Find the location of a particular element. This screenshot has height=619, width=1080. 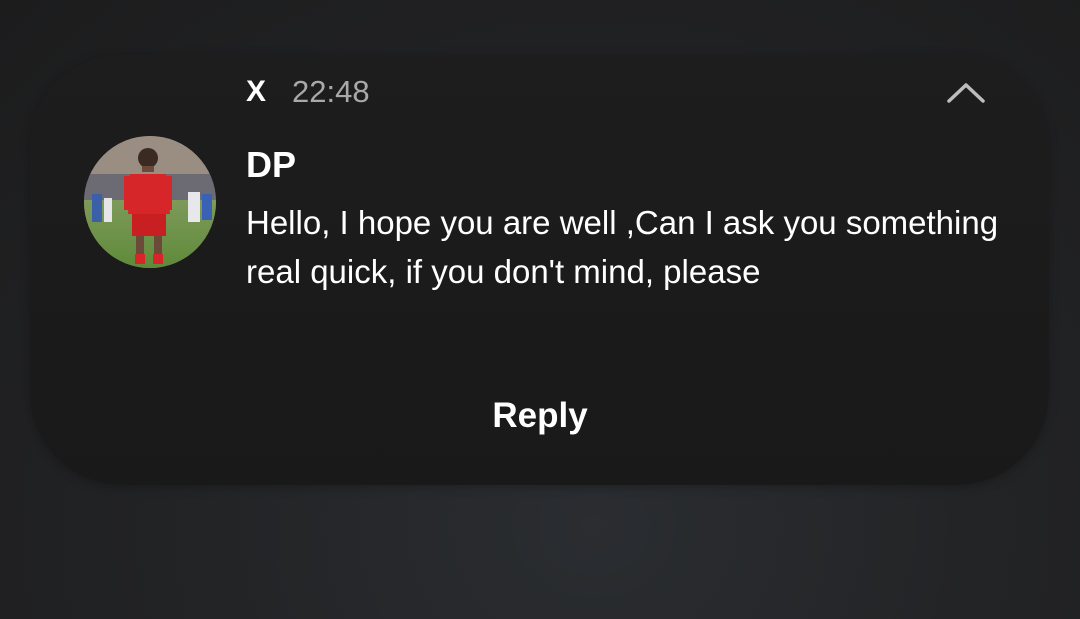

reply-button: Reply is located at coordinates (540, 416).